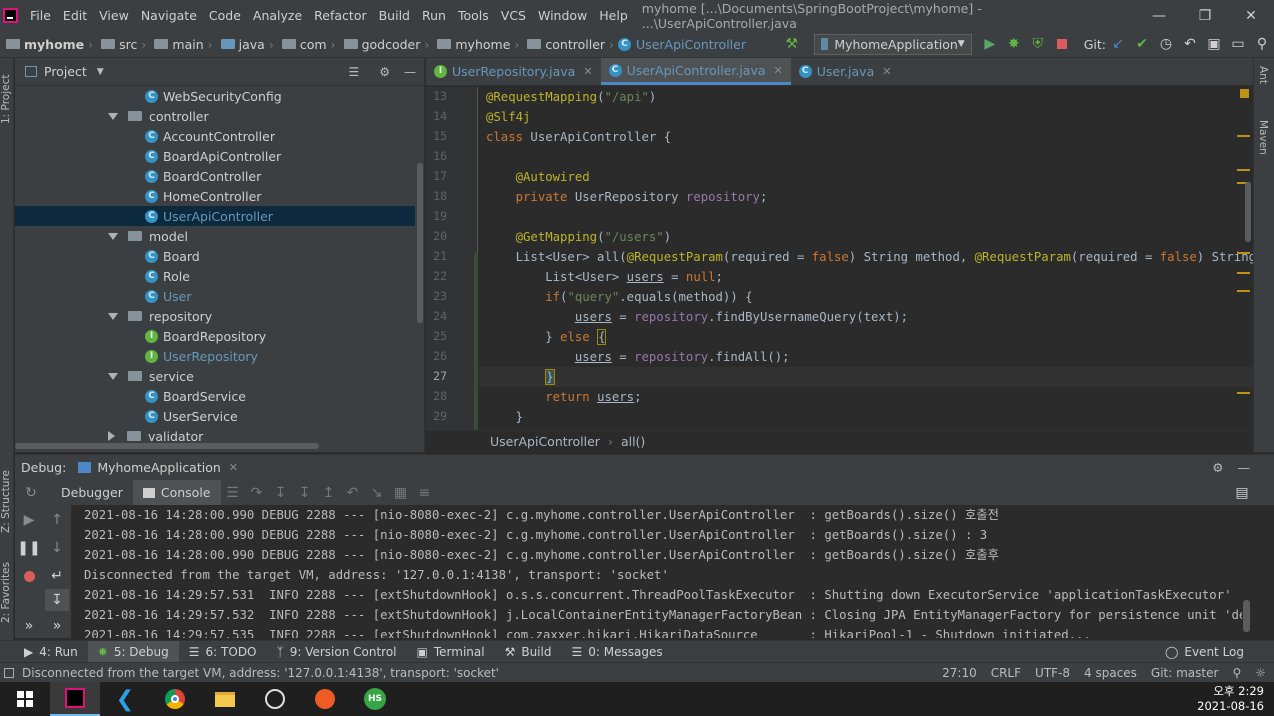 The height and width of the screenshot is (716, 1274). I want to click on run-configuration-select: MyhomeApplication ▼, so click(892, 44).